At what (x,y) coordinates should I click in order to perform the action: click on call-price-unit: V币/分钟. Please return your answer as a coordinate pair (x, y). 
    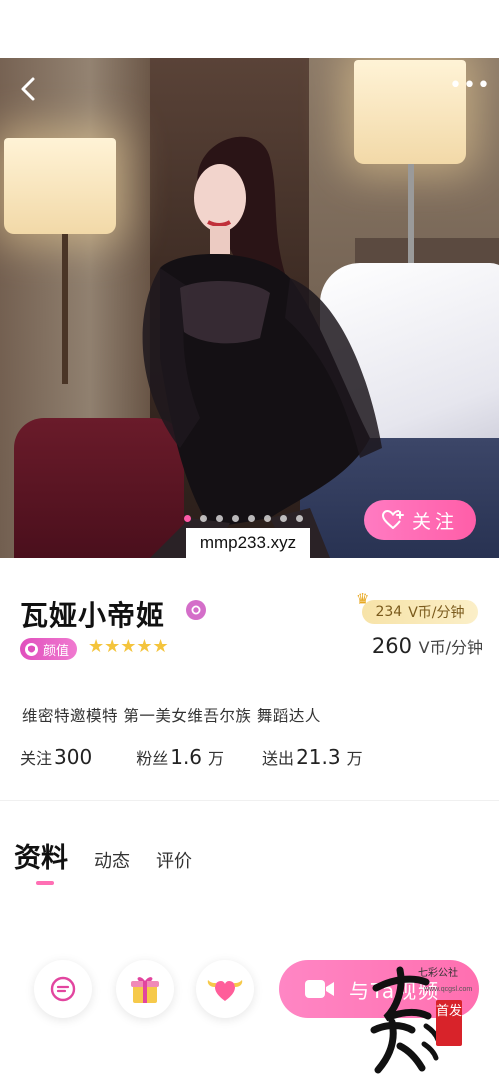
    Looking at the image, I should click on (450, 647).